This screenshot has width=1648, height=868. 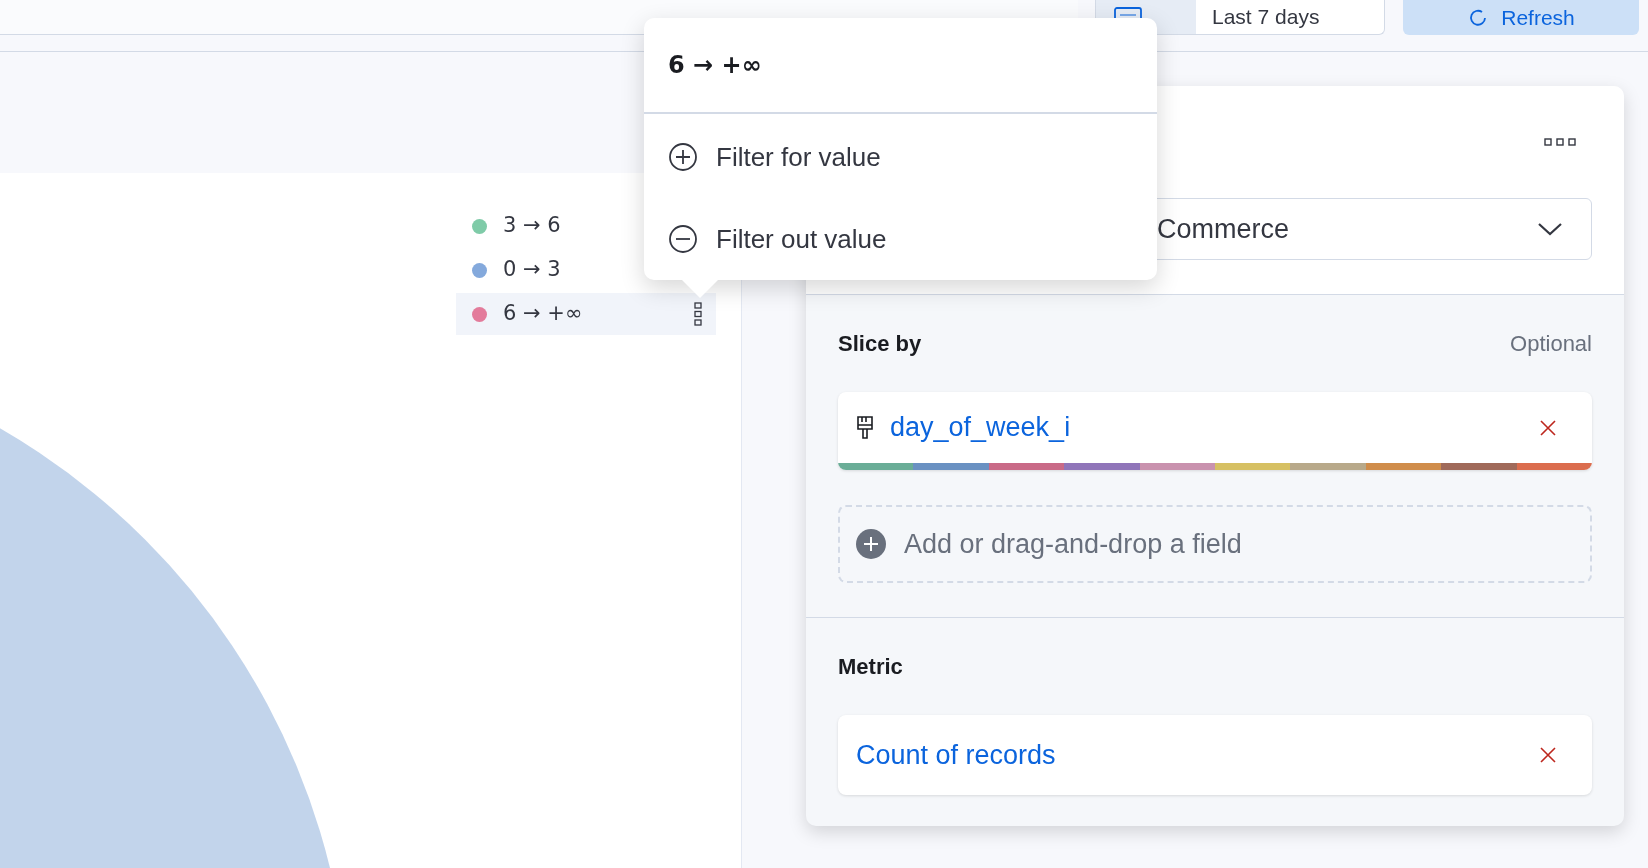 What do you see at coordinates (532, 270) in the screenshot?
I see `legend-label: 0 → 3` at bounding box center [532, 270].